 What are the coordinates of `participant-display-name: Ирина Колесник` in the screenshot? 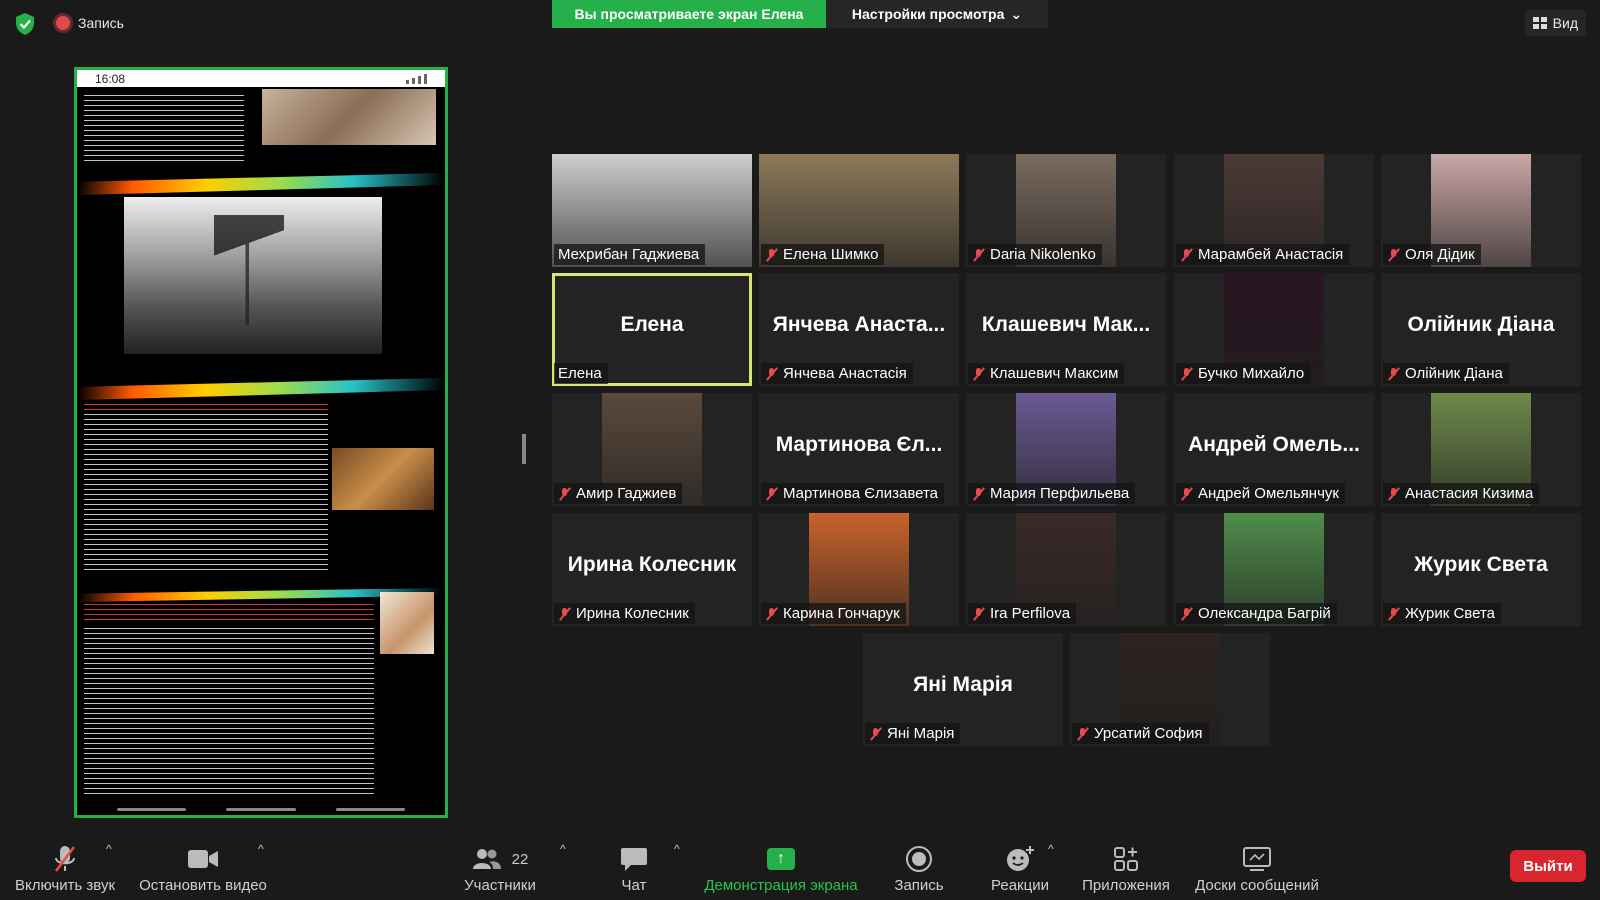 It's located at (652, 564).